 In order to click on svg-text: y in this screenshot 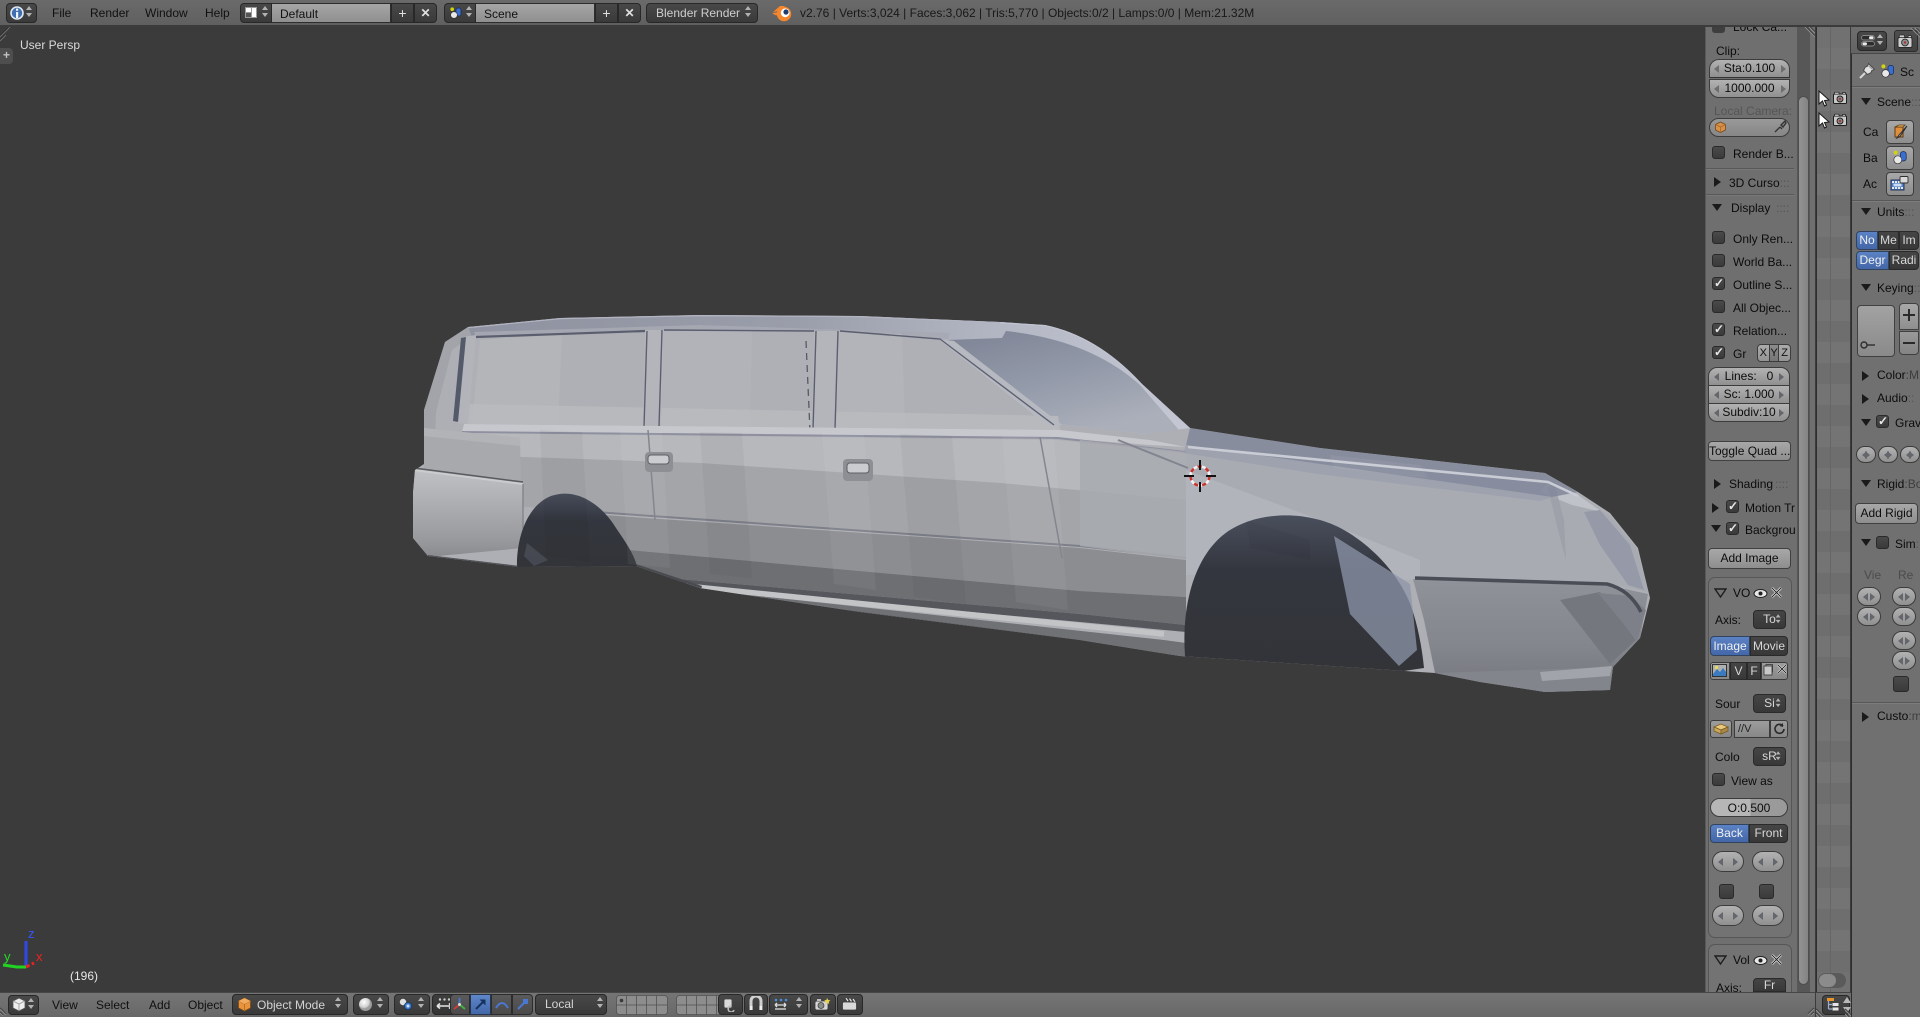, I will do `click(7, 956)`.